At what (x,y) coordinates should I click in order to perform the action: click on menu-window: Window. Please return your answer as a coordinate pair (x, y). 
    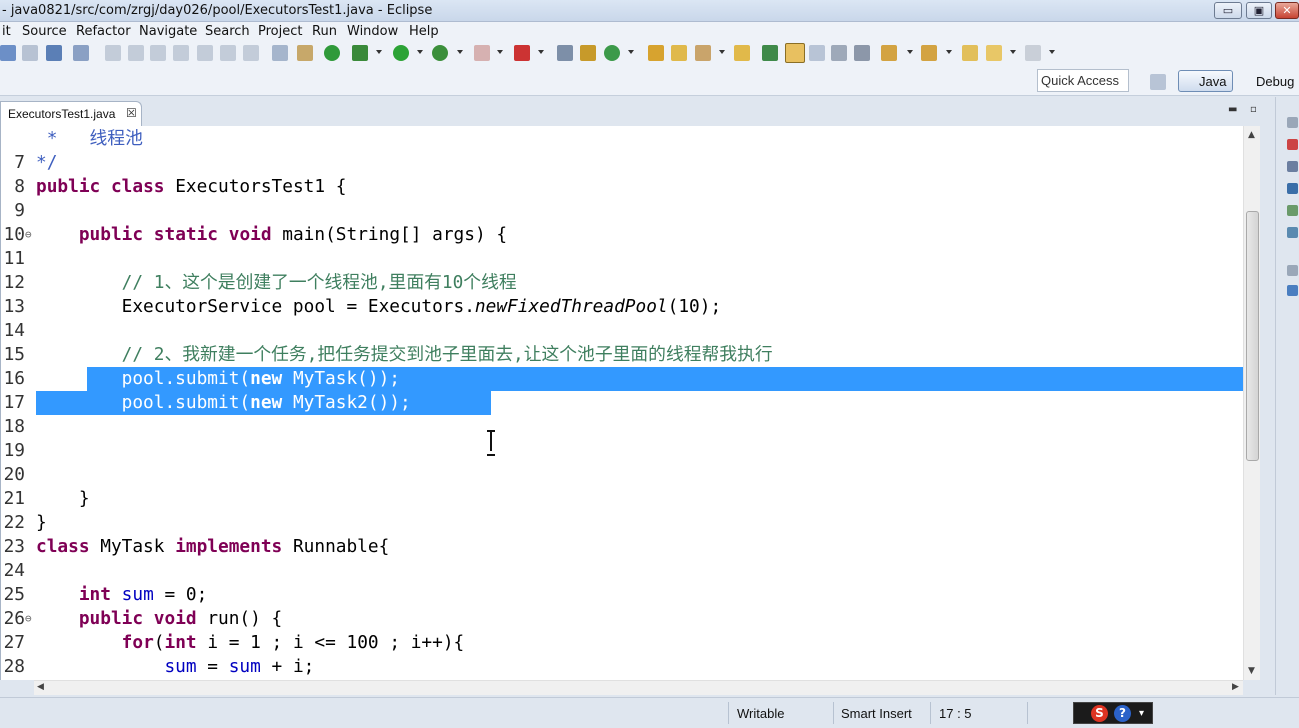
    Looking at the image, I should click on (372, 31).